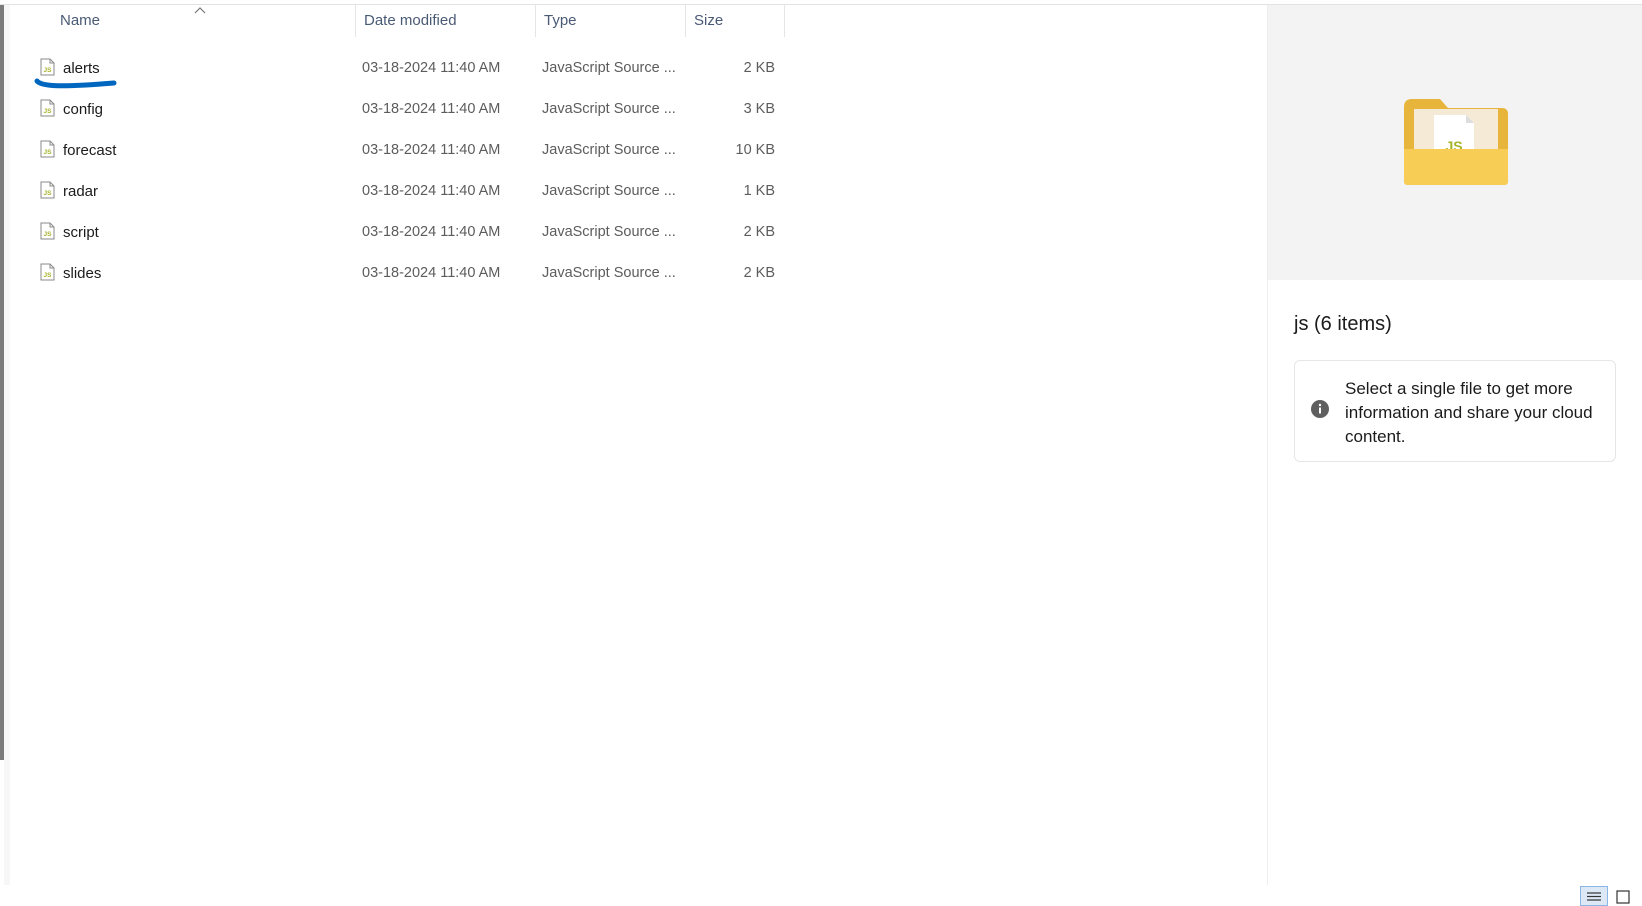 The image size is (1642, 906). What do you see at coordinates (610, 21) in the screenshot?
I see `column-header-type: Type` at bounding box center [610, 21].